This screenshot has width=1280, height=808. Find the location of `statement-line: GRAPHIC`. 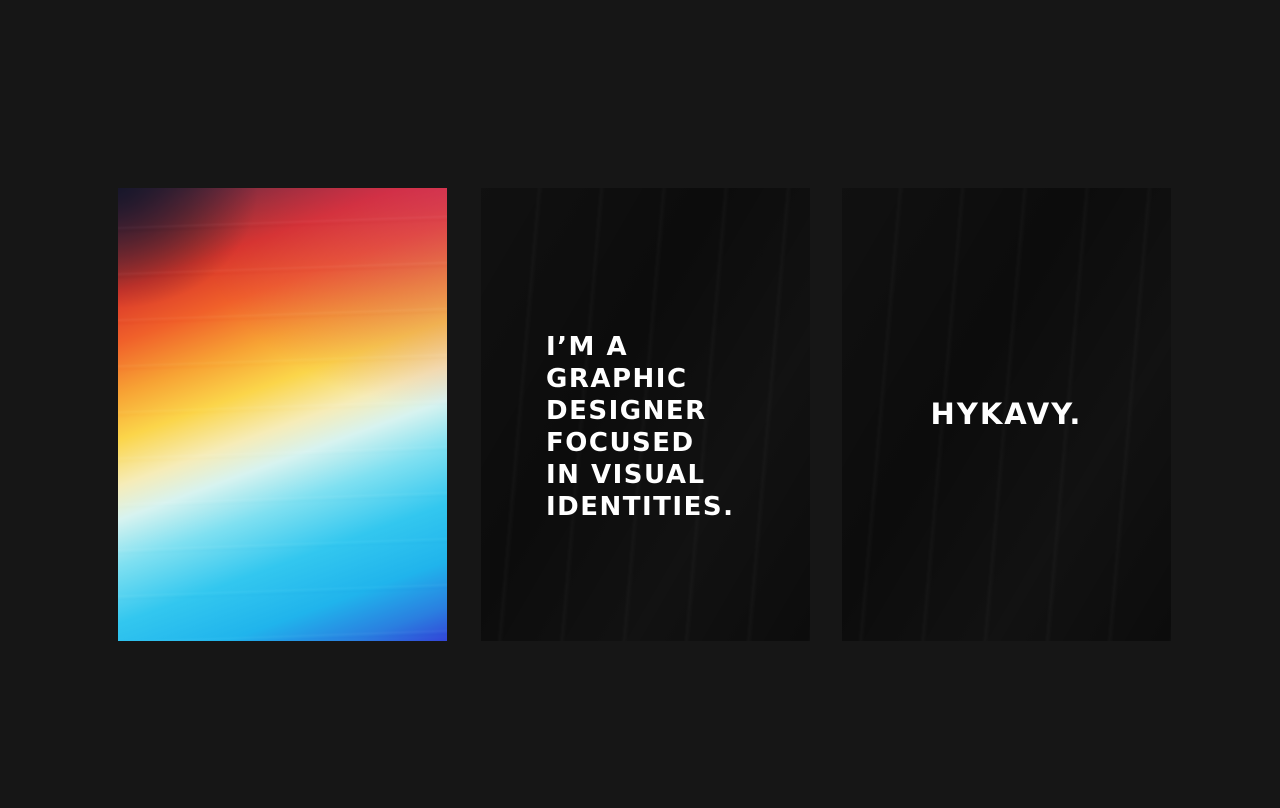

statement-line: GRAPHIC is located at coordinates (617, 379).